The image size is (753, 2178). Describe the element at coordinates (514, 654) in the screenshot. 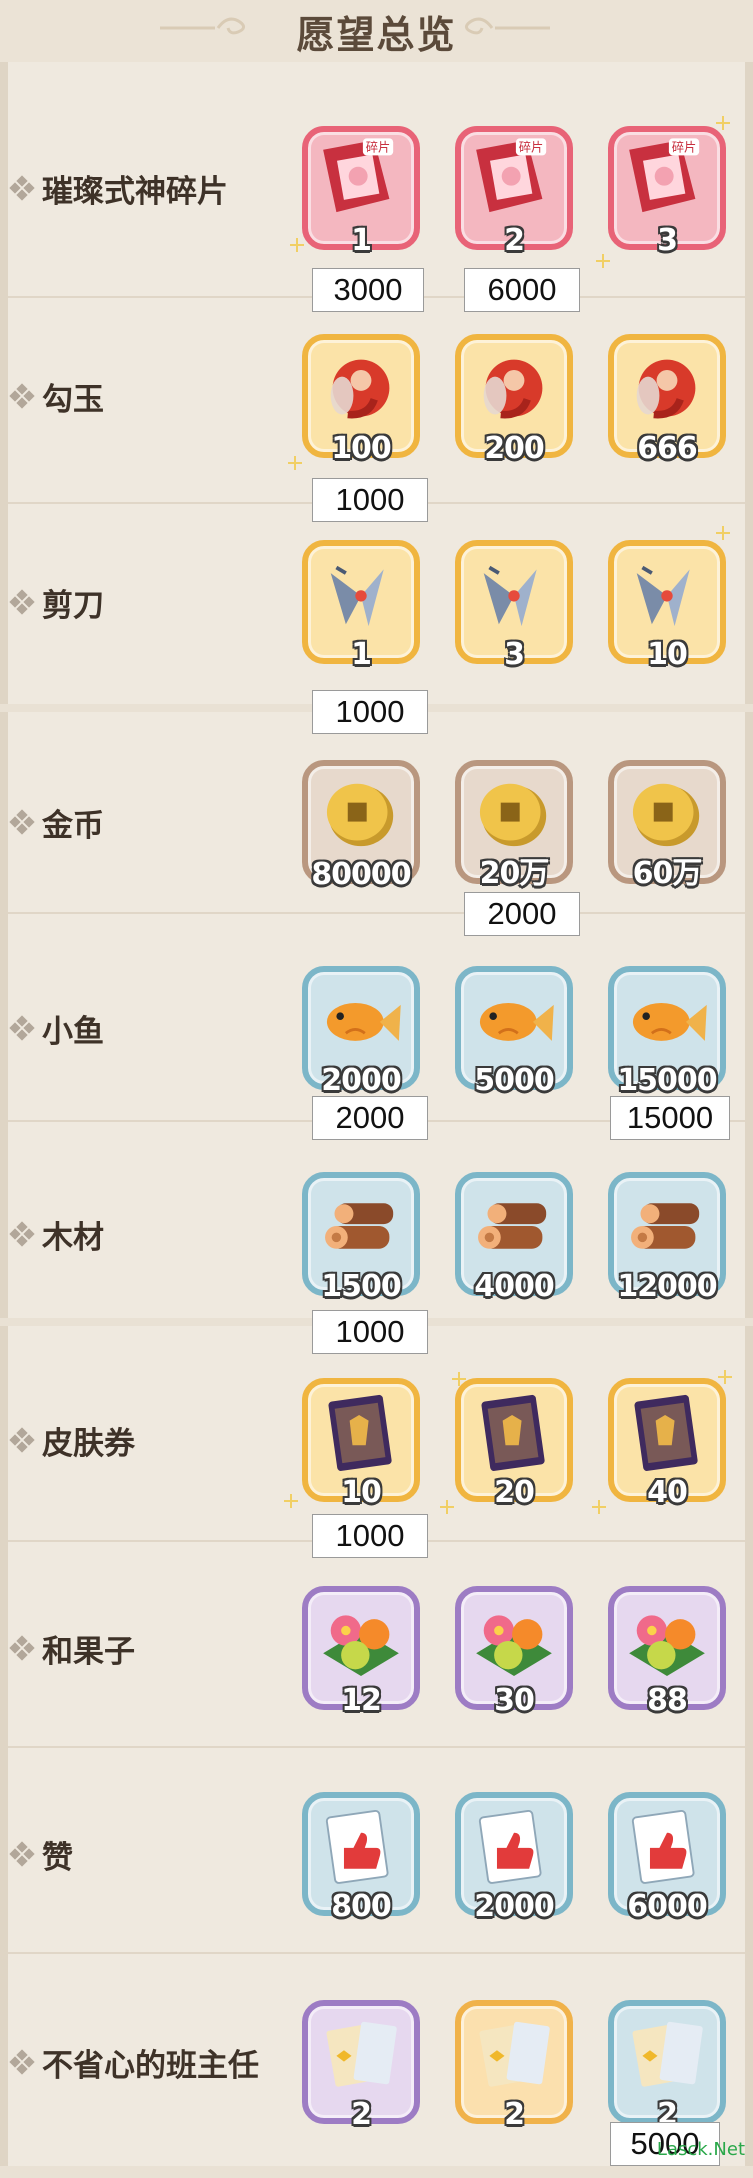

I see `tile-count: 3` at that location.